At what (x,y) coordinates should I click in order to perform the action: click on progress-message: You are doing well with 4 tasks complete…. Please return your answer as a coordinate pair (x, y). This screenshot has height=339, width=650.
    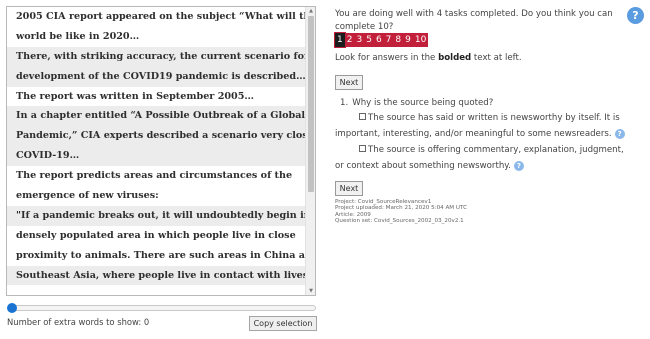
    Looking at the image, I should click on (474, 20).